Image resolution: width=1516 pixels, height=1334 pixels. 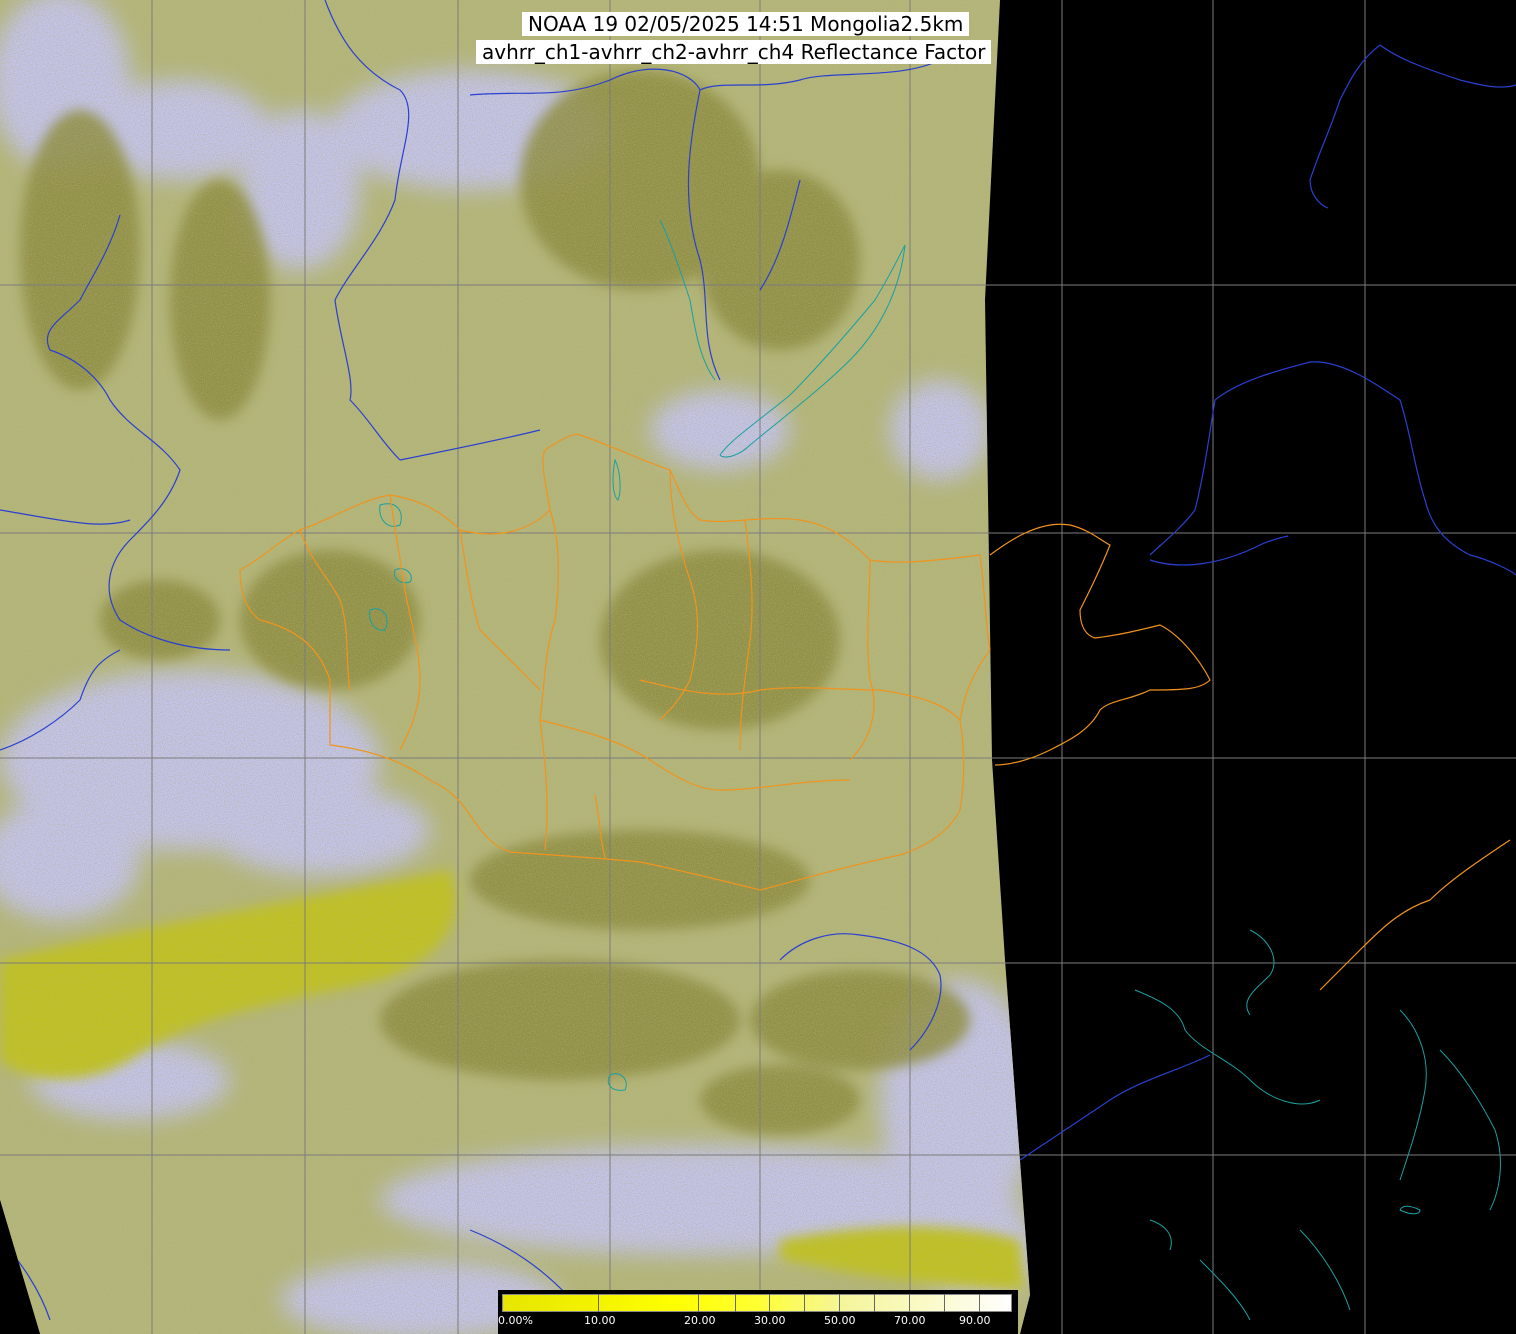 I want to click on colorbar-label: 10.00, so click(x=600, y=1320).